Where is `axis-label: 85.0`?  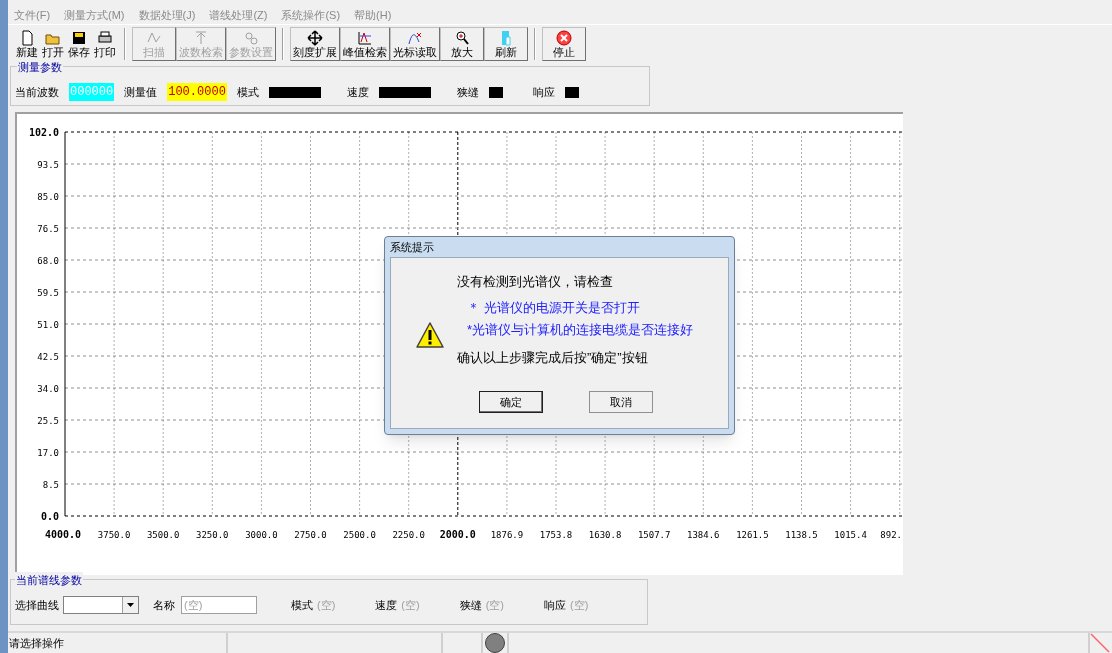 axis-label: 85.0 is located at coordinates (48, 197).